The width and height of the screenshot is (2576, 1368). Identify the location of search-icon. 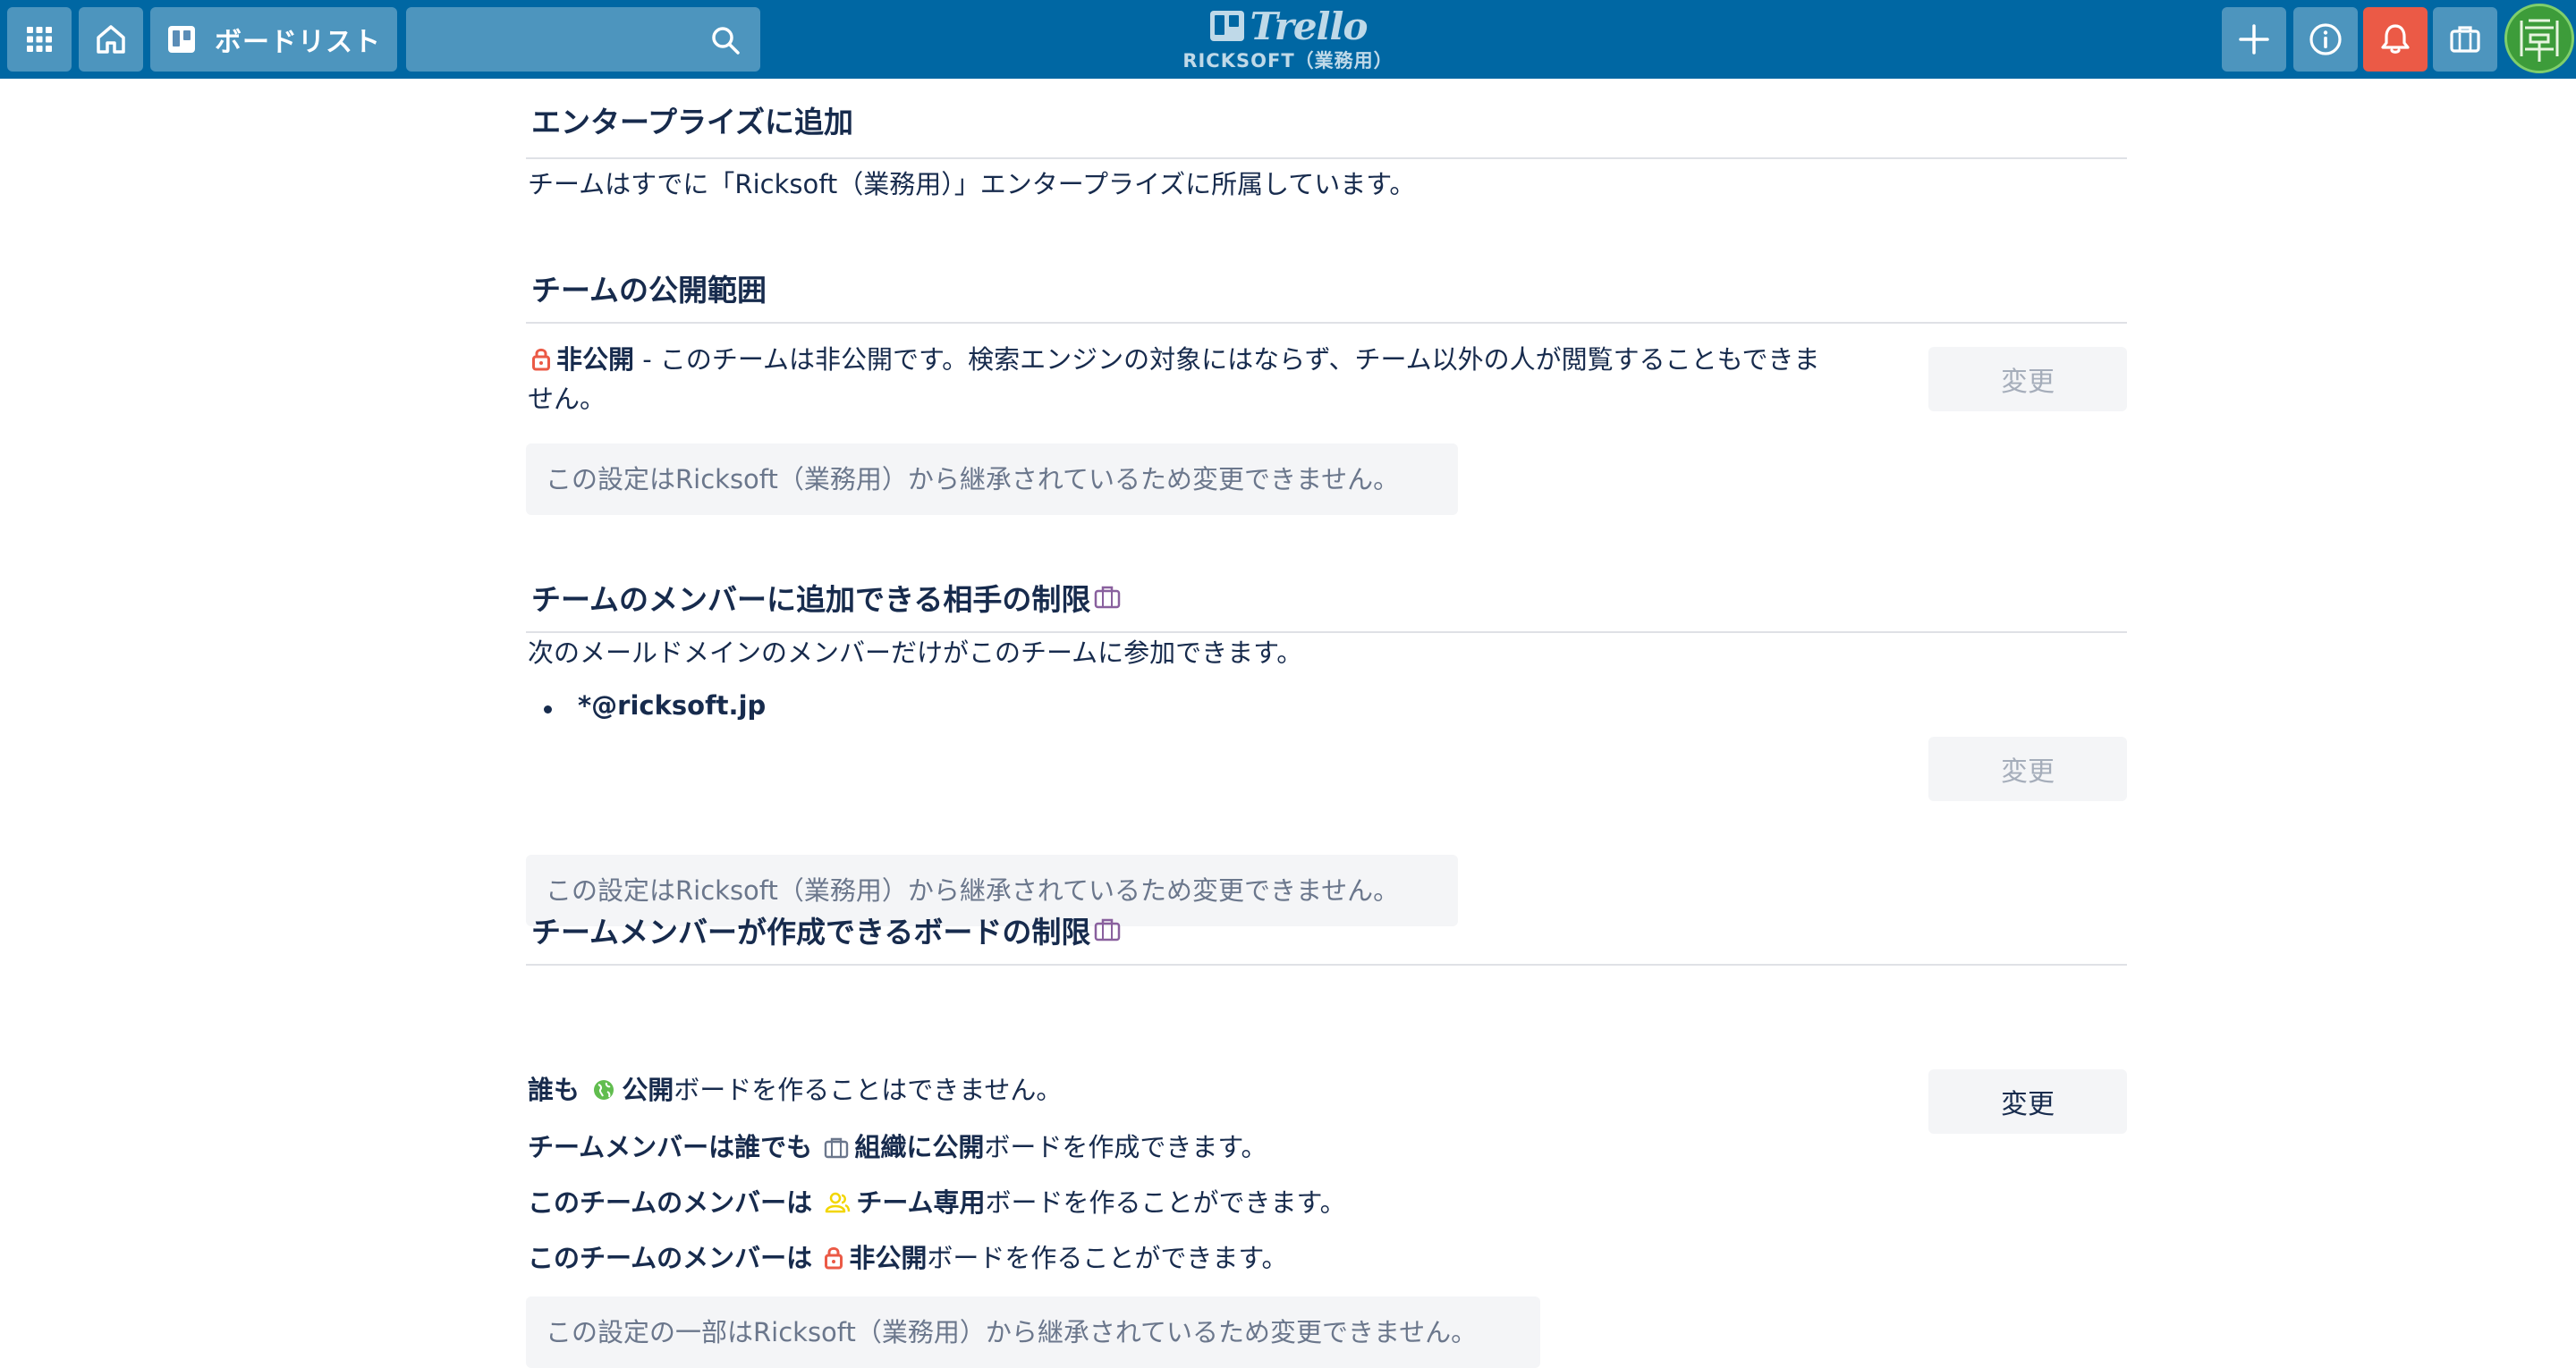
(726, 41).